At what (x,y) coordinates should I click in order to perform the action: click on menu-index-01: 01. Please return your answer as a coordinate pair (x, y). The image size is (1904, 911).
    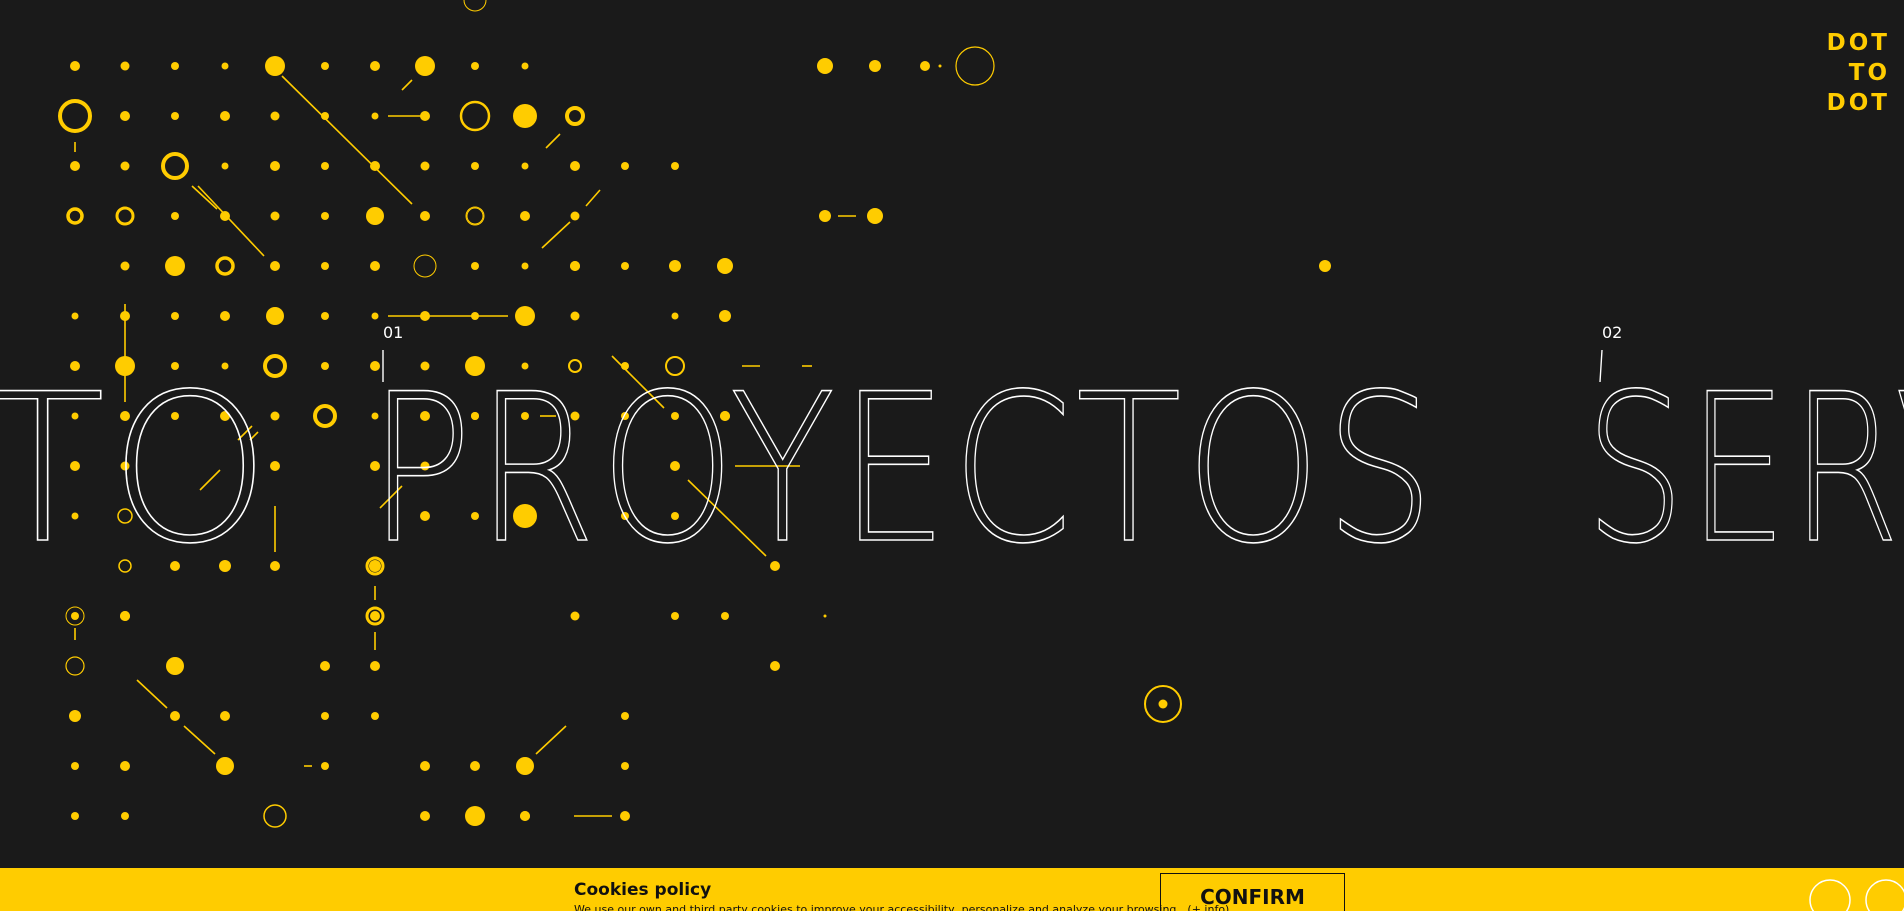
    Looking at the image, I should click on (393, 332).